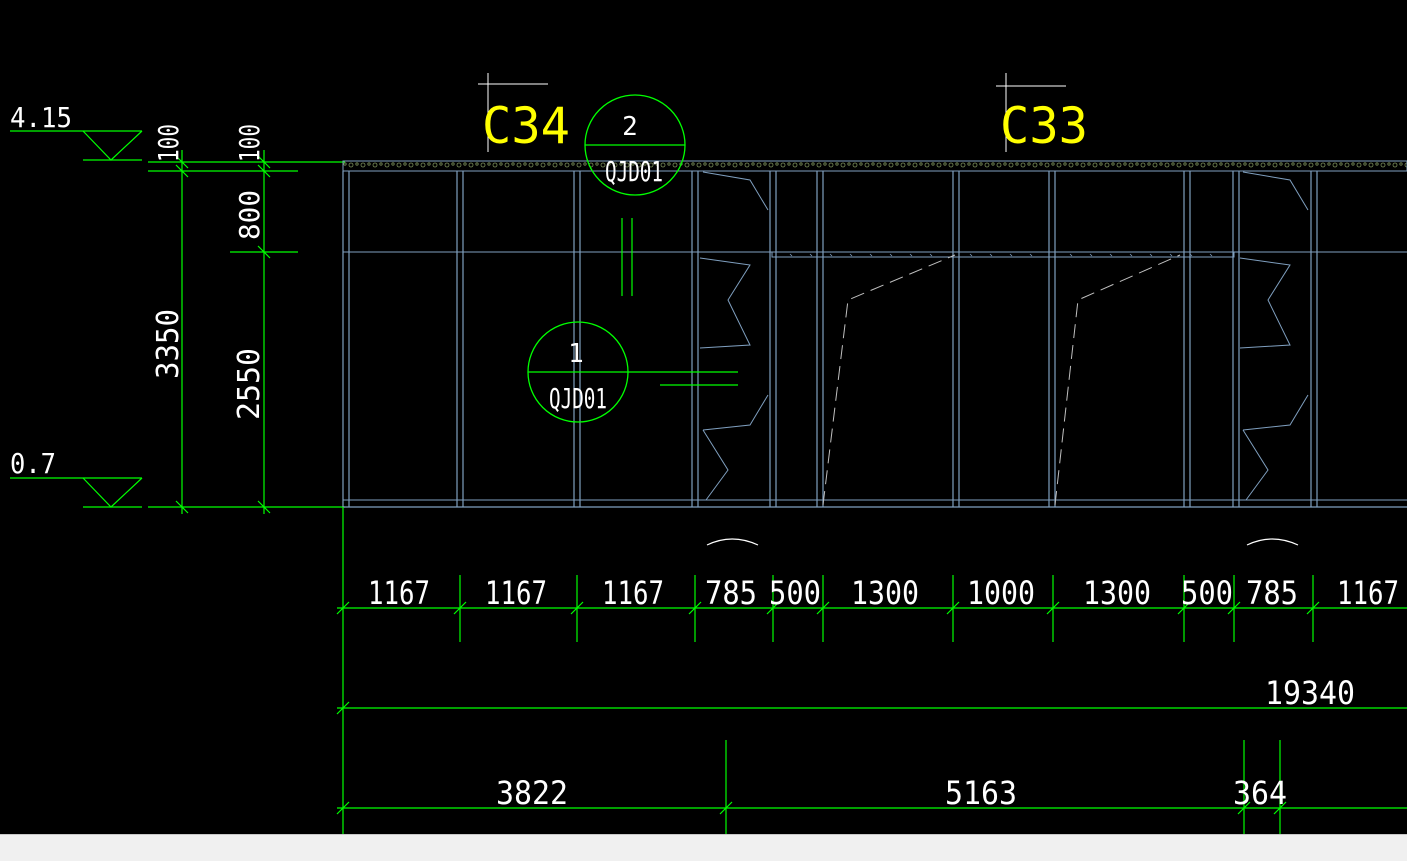  I want to click on grid-label-right: C33, so click(1044, 126).